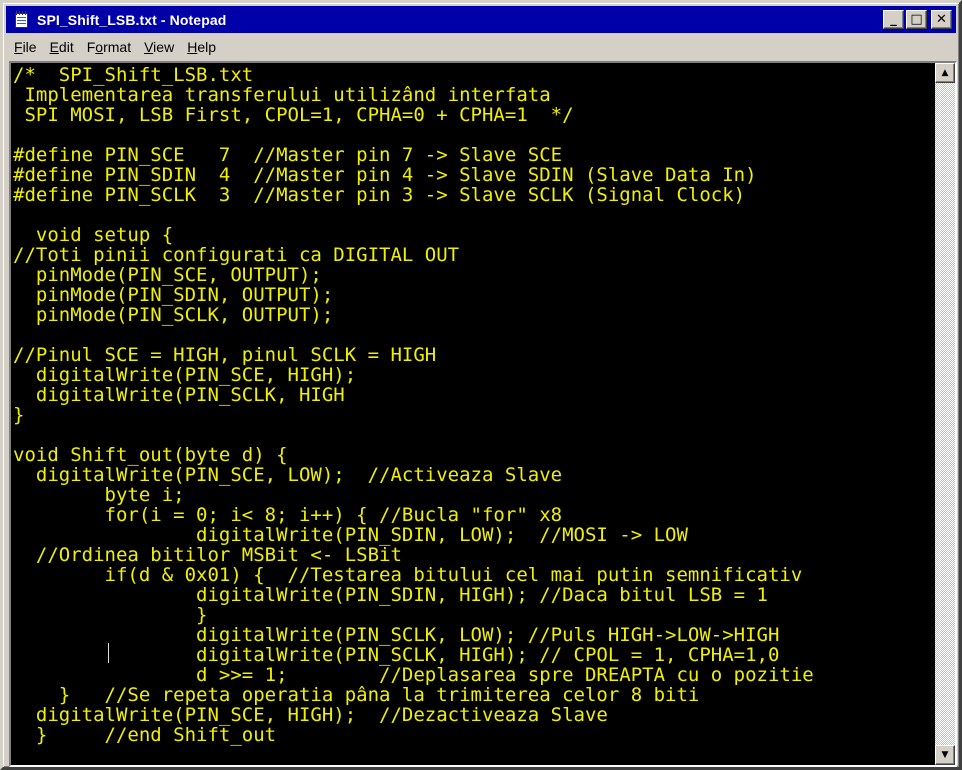  I want to click on menu-view-label: iew, so click(164, 47).